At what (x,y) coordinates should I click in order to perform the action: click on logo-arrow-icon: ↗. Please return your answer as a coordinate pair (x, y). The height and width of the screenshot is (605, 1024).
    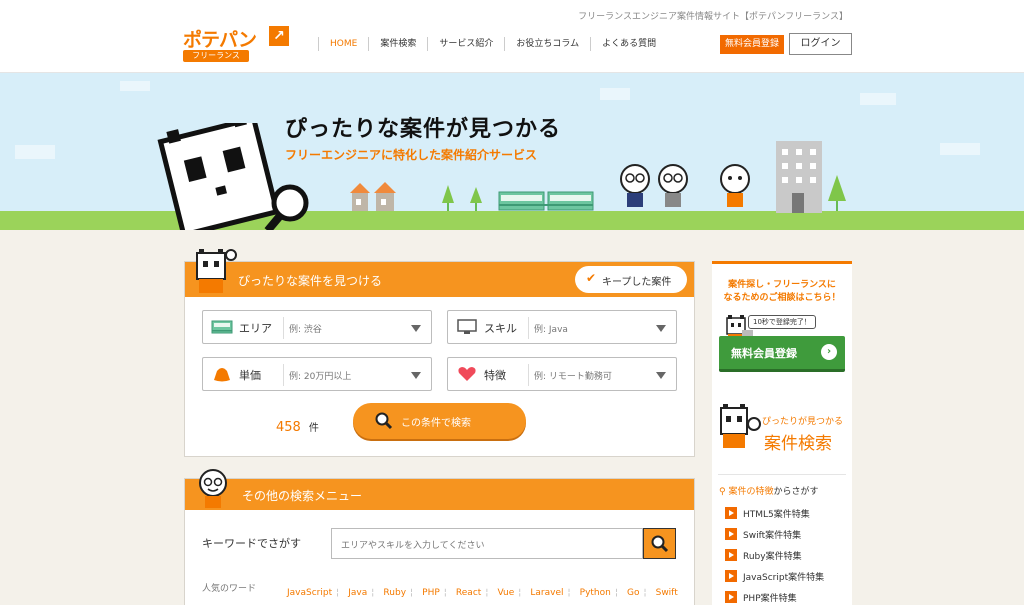
    Looking at the image, I should click on (279, 36).